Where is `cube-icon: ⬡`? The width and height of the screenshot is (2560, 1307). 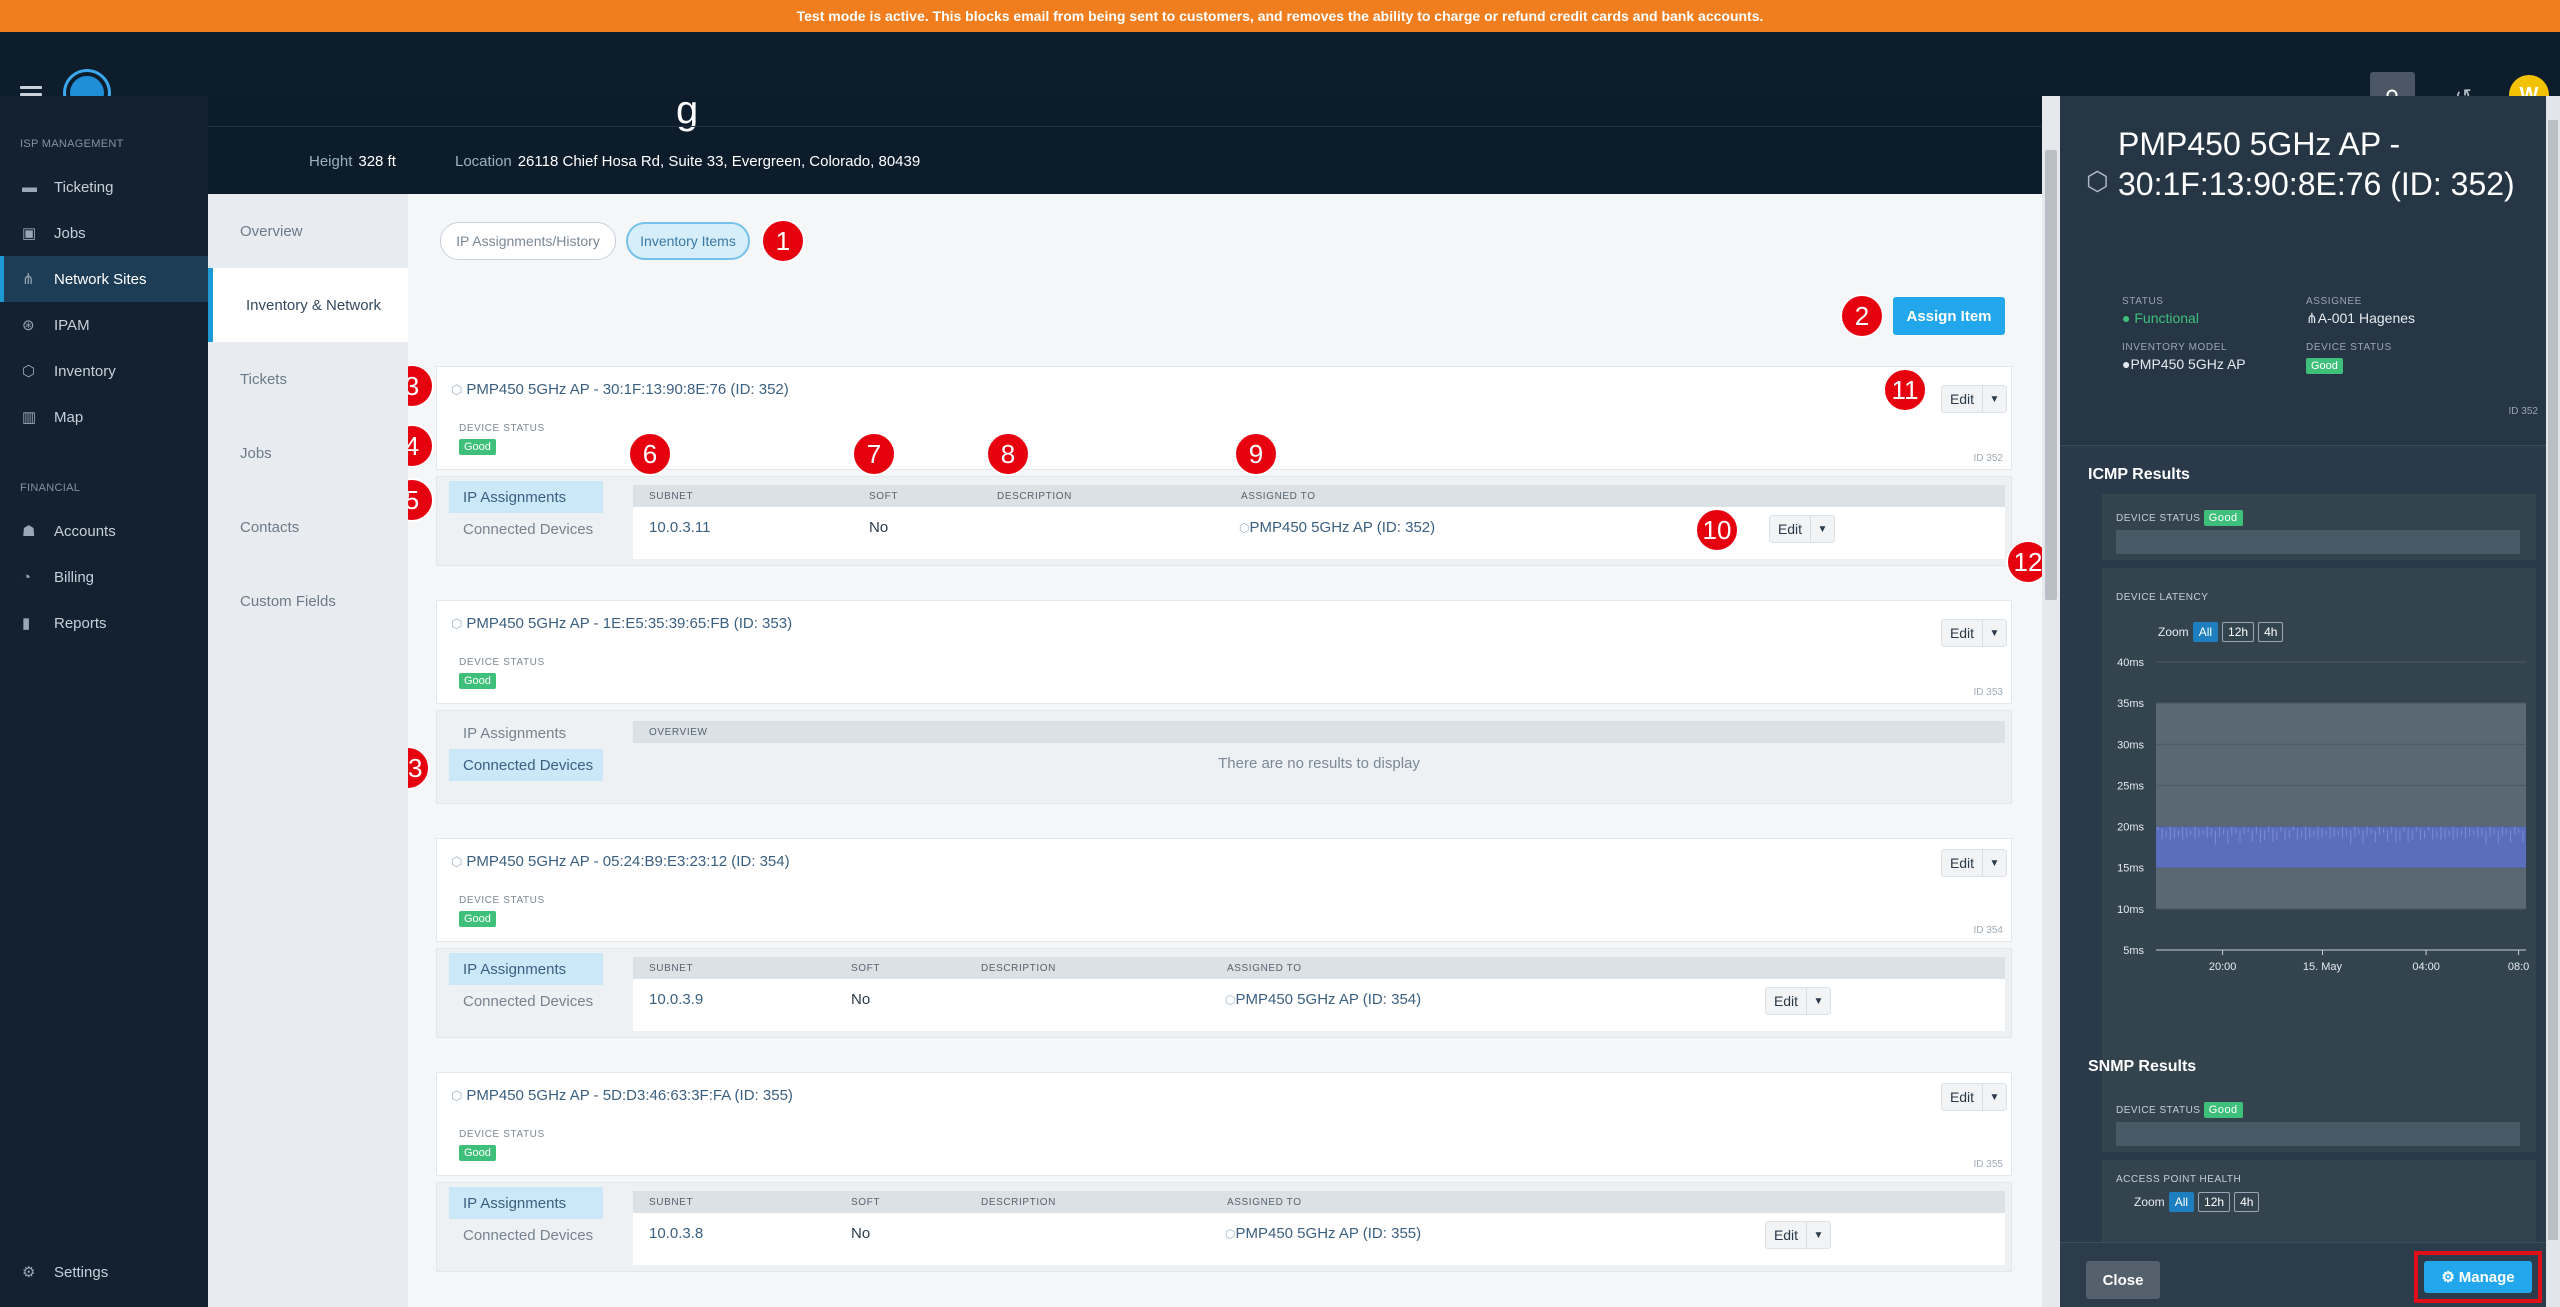
cube-icon: ⬡ is located at coordinates (457, 1095).